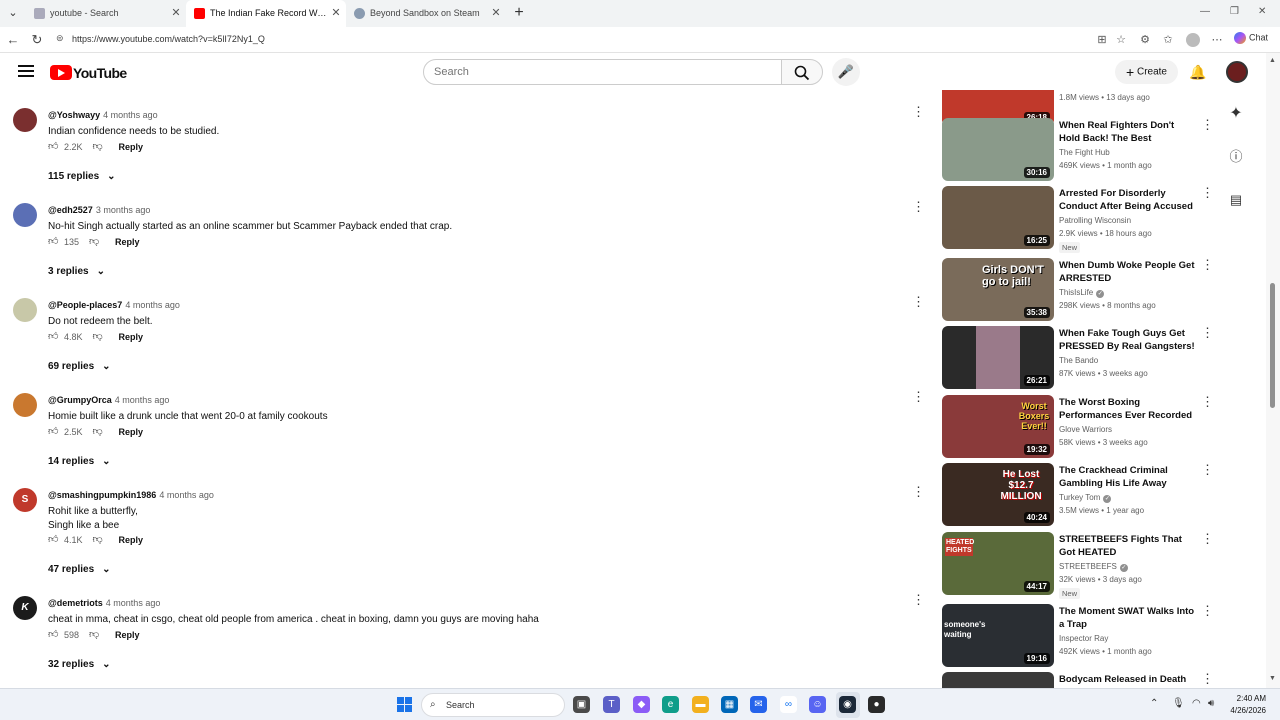  Describe the element at coordinates (1102, 40) in the screenshot. I see `app-available-icon: ⊞` at that location.